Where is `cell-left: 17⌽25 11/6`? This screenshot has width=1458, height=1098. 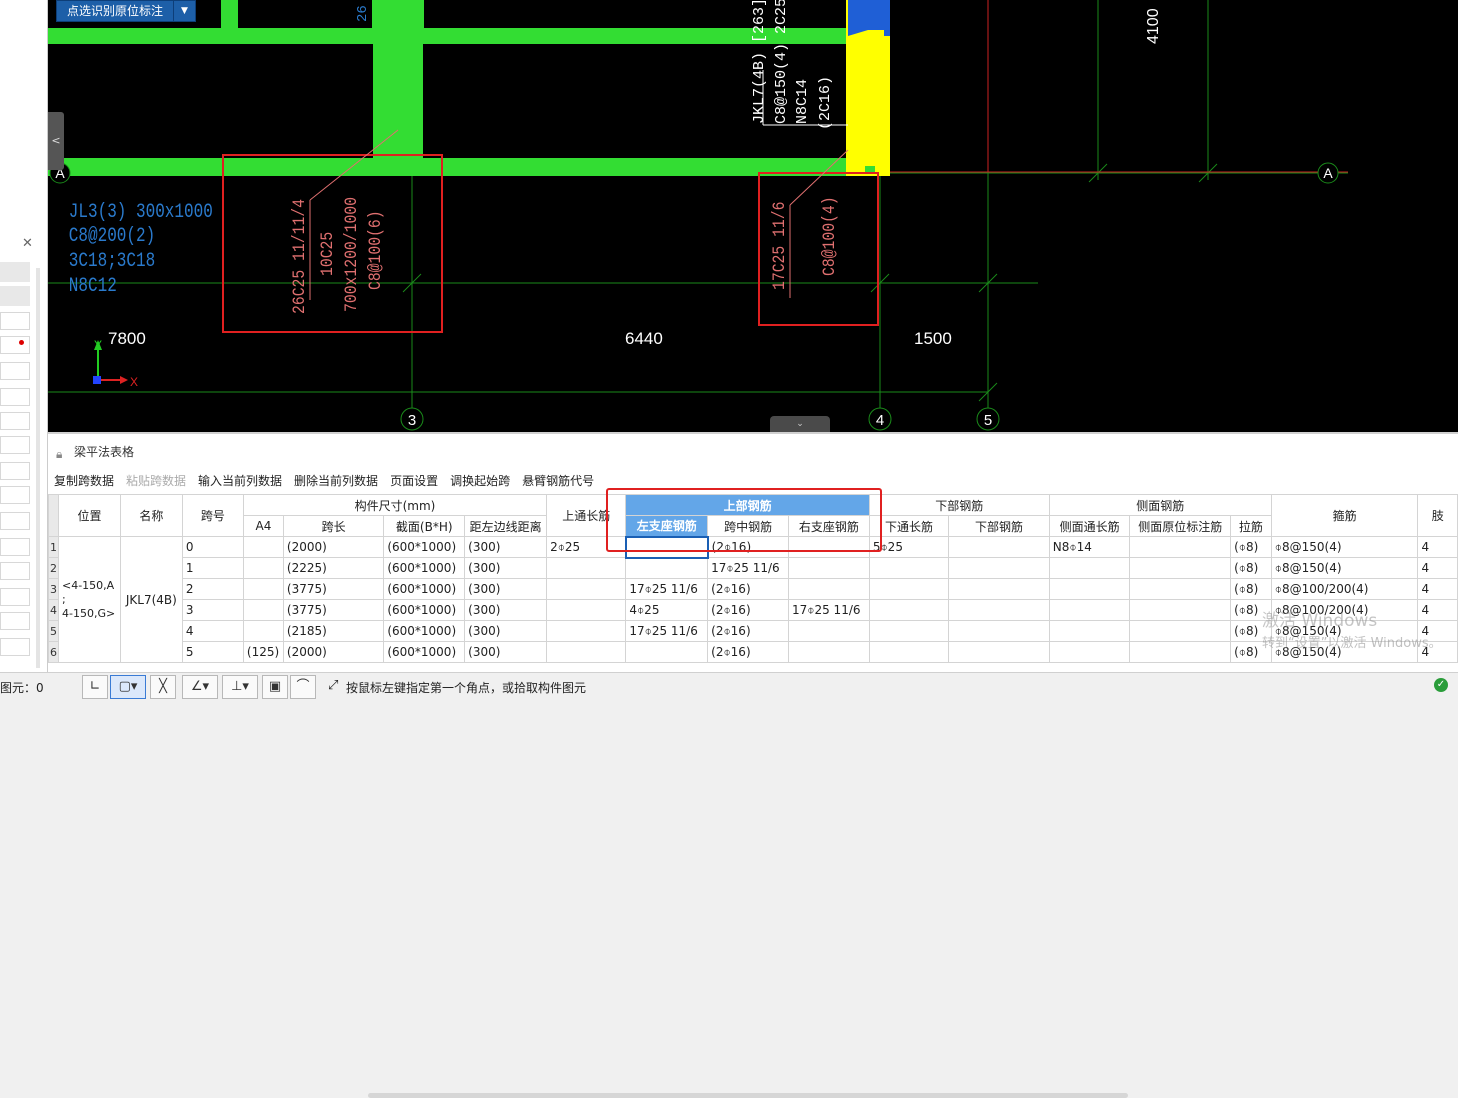
cell-left: 17⌽25 11/6 is located at coordinates (667, 631).